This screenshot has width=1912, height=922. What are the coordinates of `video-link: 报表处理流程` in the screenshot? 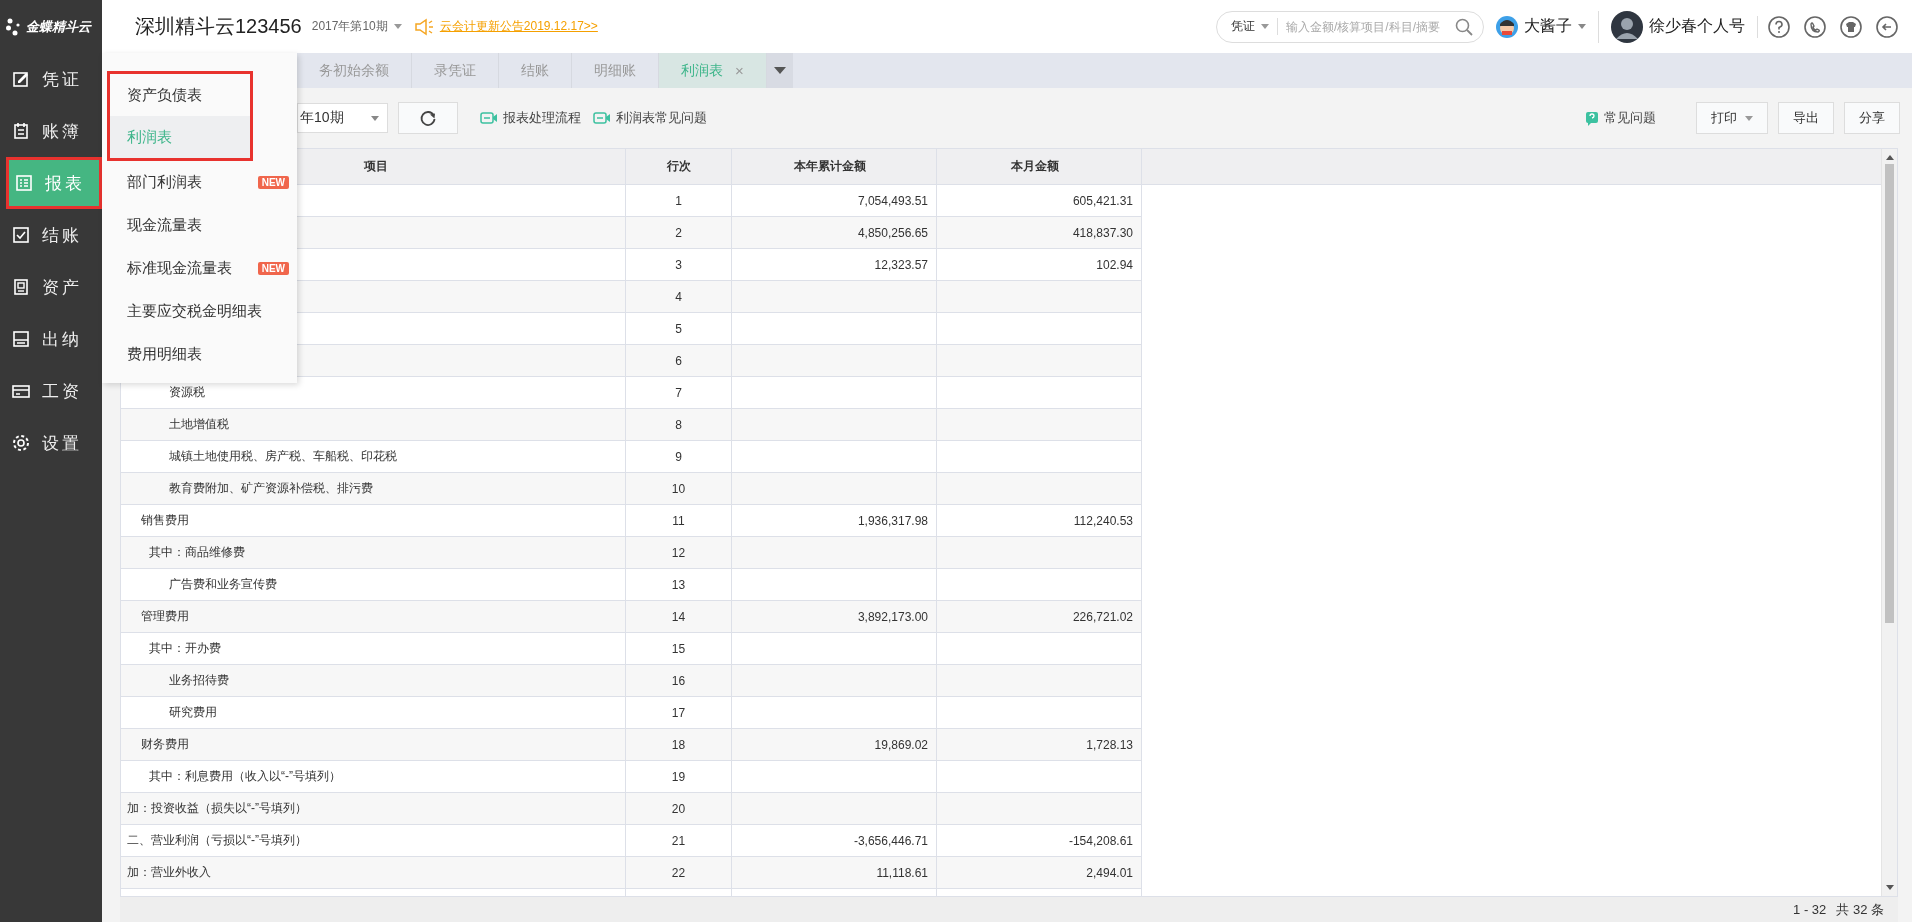 It's located at (530, 118).